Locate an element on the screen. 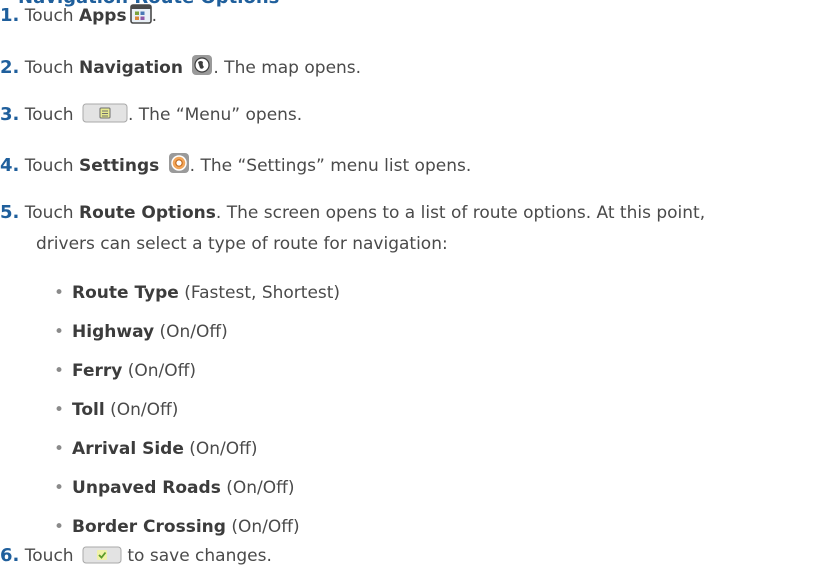 Image resolution: width=830 pixels, height=568 pixels. list-item: • Toll (On/Off) is located at coordinates (116, 410).